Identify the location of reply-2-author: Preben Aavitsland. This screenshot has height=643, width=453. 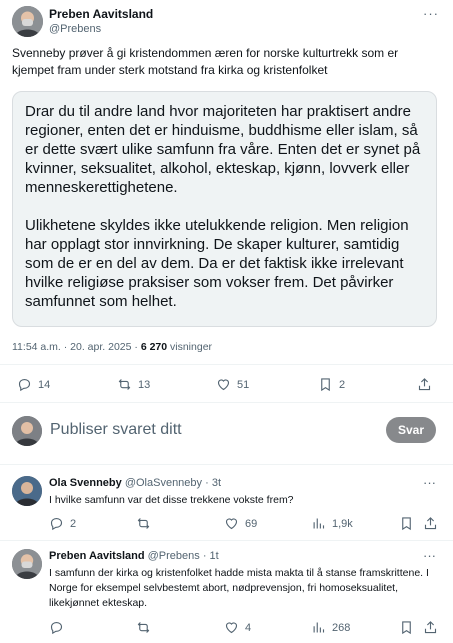
(97, 556).